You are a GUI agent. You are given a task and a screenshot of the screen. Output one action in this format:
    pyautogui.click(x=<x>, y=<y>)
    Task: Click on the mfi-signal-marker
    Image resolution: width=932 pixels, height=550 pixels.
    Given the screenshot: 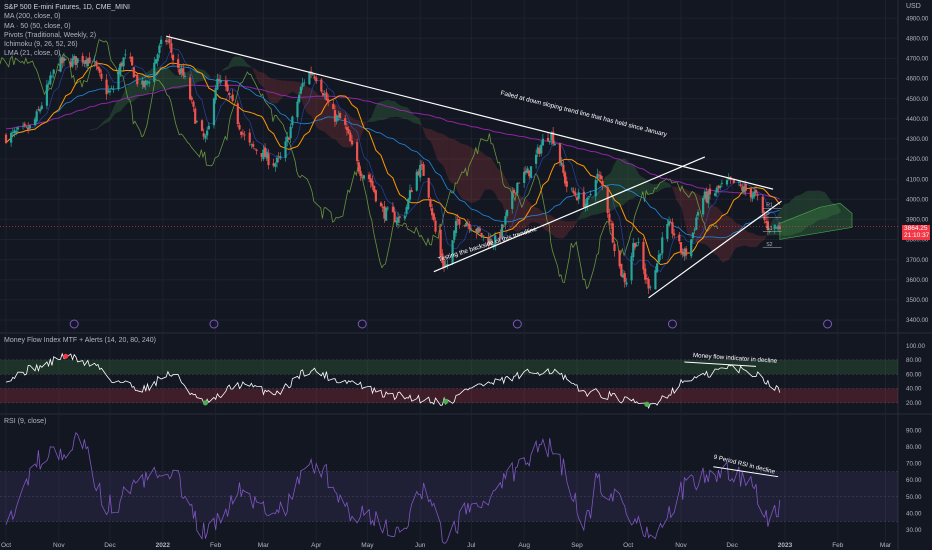 What is the action you would take?
    pyautogui.click(x=205, y=403)
    